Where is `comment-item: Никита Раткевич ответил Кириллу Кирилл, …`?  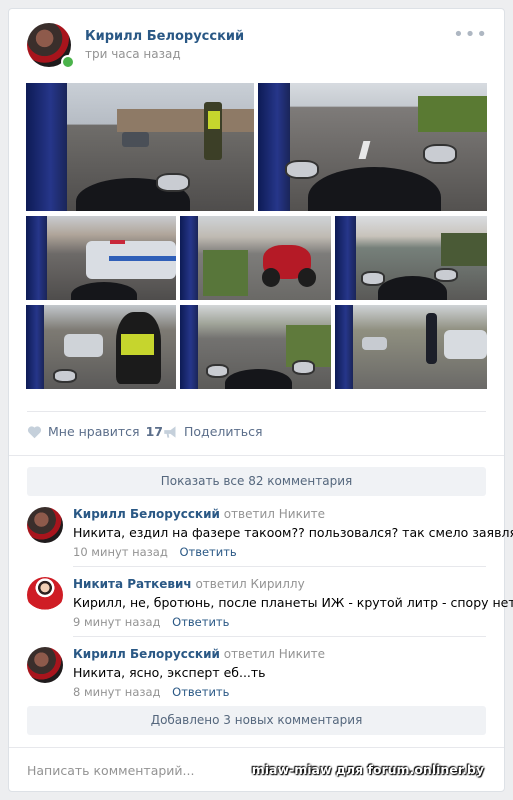
comment-item: Никита Раткевич ответил Кириллу Кирилл, … is located at coordinates (270, 607).